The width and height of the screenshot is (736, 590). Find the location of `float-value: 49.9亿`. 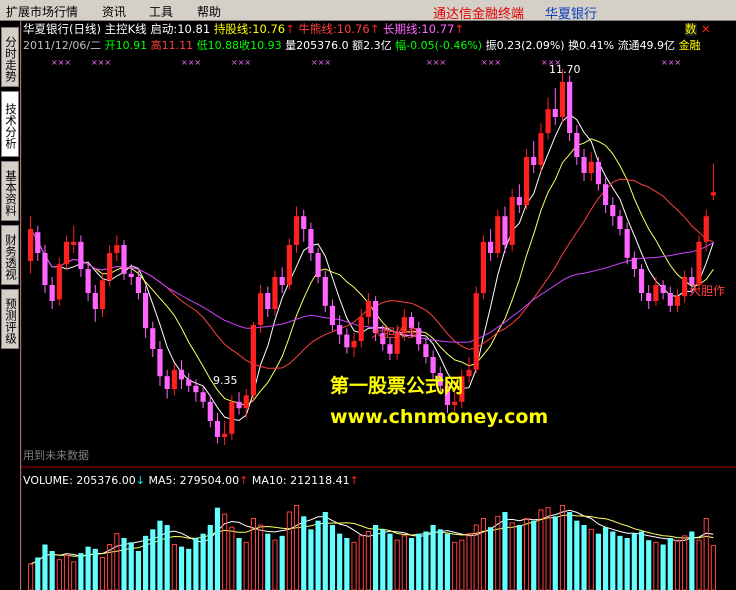

float-value: 49.9亿 is located at coordinates (657, 45).